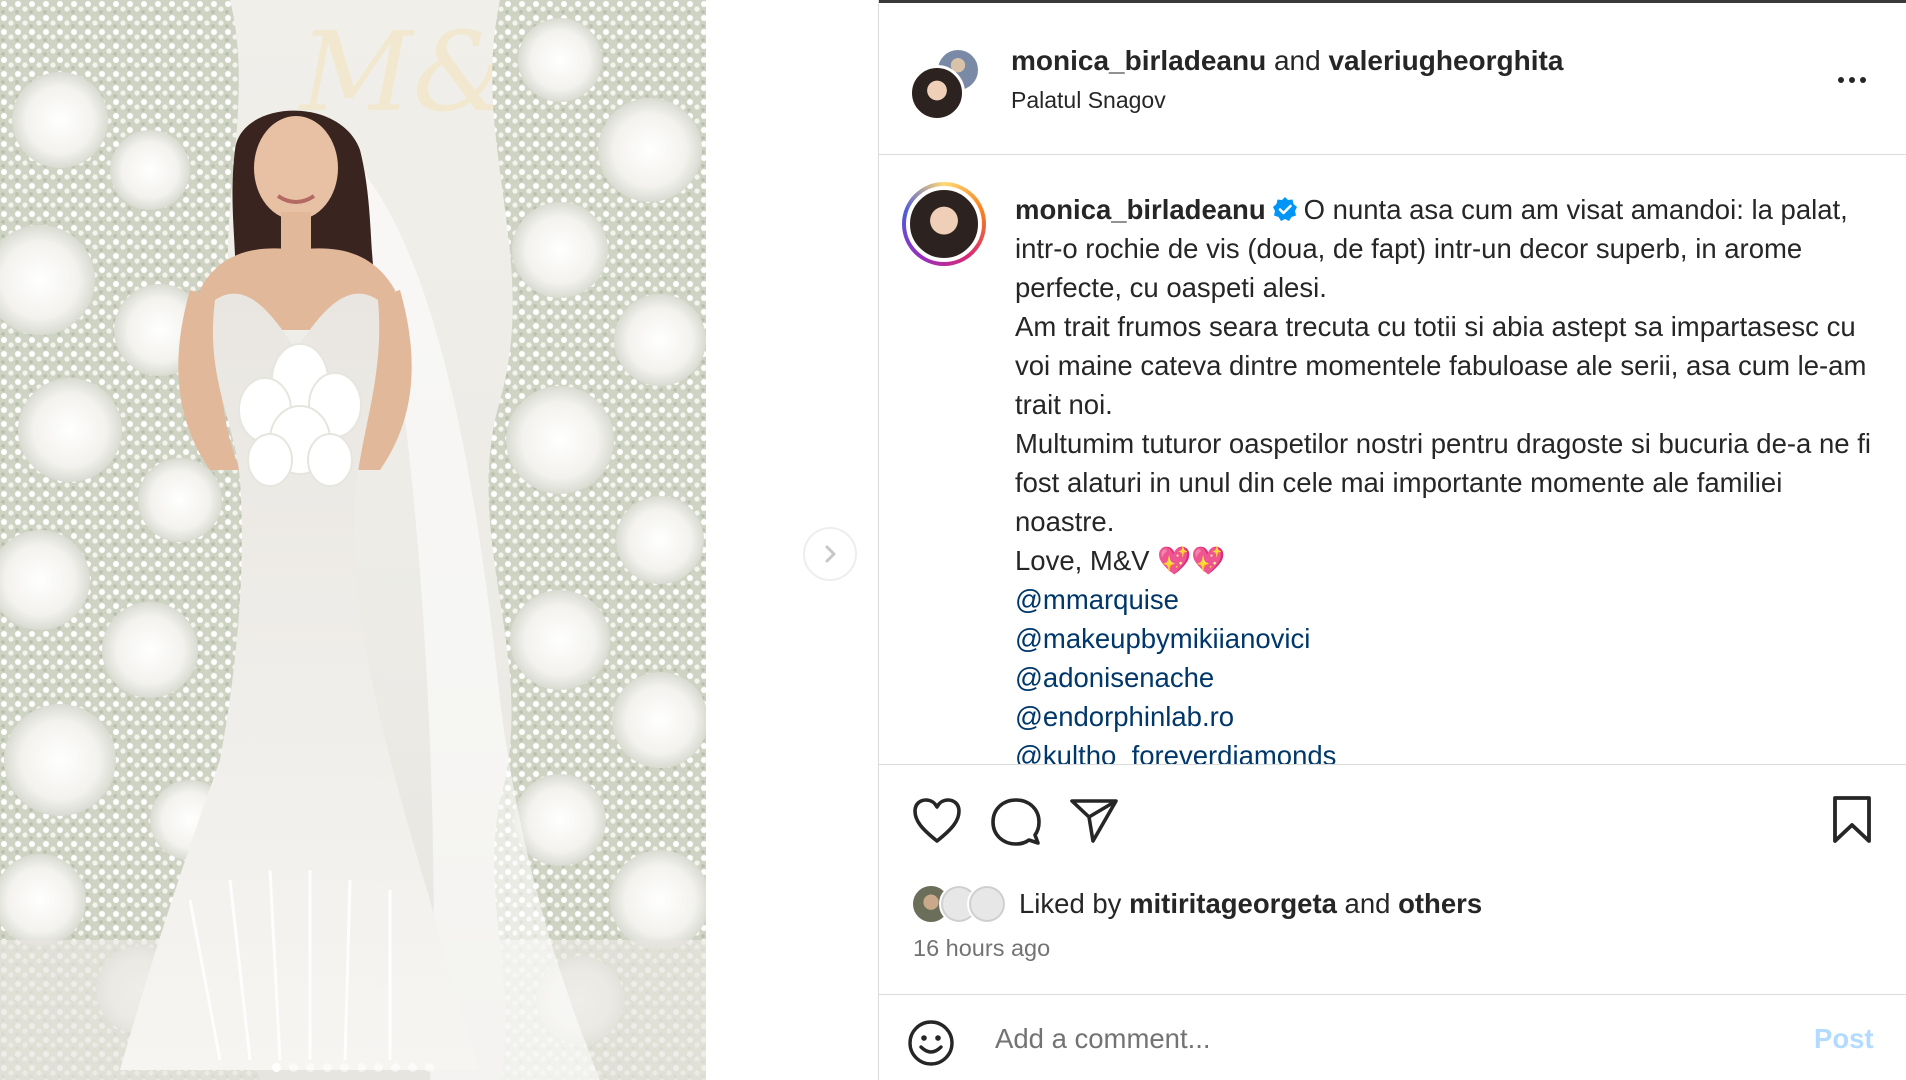 The width and height of the screenshot is (1906, 1080). Describe the element at coordinates (1233, 903) in the screenshot. I see `liker-username-link: mitiritageorgeta` at that location.